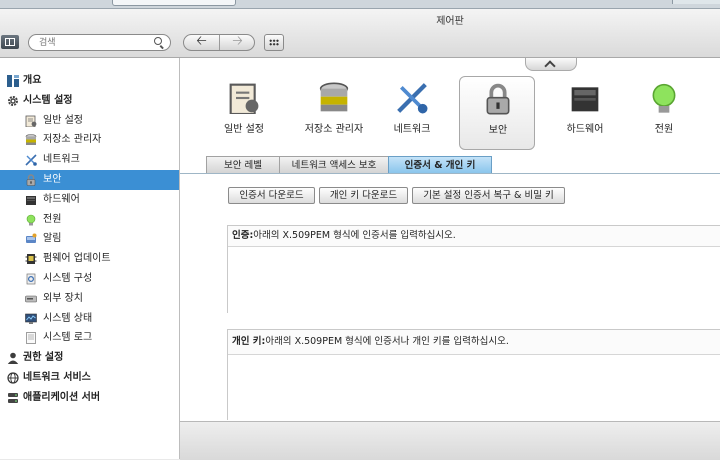 This screenshot has height=460, width=720. What do you see at coordinates (31, 338) in the screenshot?
I see `log-icon` at bounding box center [31, 338].